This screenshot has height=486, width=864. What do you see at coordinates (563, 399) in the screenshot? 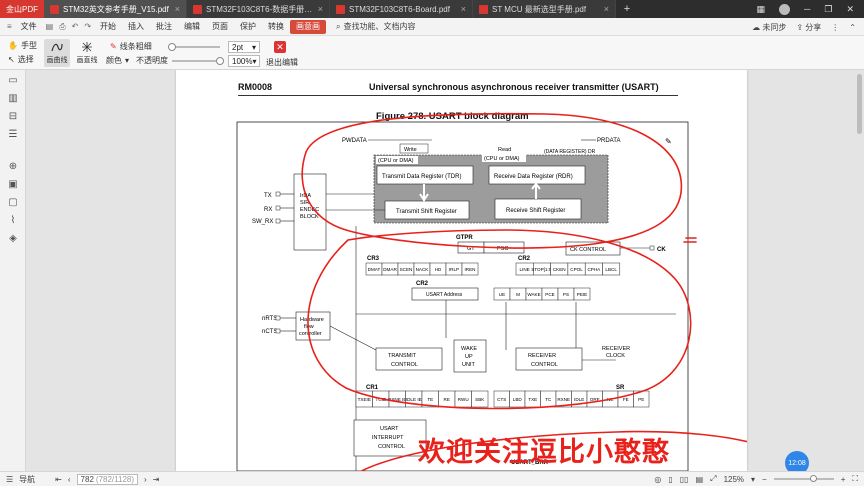
I see `register-bit-label: RXNE` at bounding box center [563, 399].